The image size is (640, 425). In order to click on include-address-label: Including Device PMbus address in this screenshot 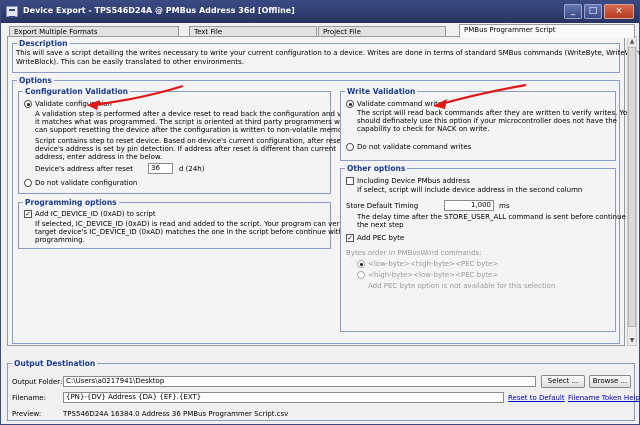, I will do `click(413, 181)`.